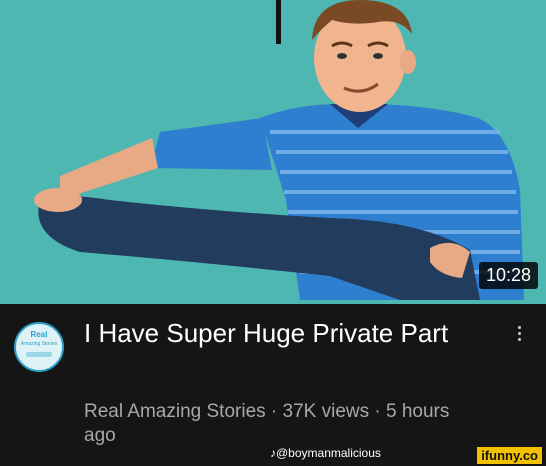  What do you see at coordinates (39, 334) in the screenshot?
I see `avatar-text-line1: Real` at bounding box center [39, 334].